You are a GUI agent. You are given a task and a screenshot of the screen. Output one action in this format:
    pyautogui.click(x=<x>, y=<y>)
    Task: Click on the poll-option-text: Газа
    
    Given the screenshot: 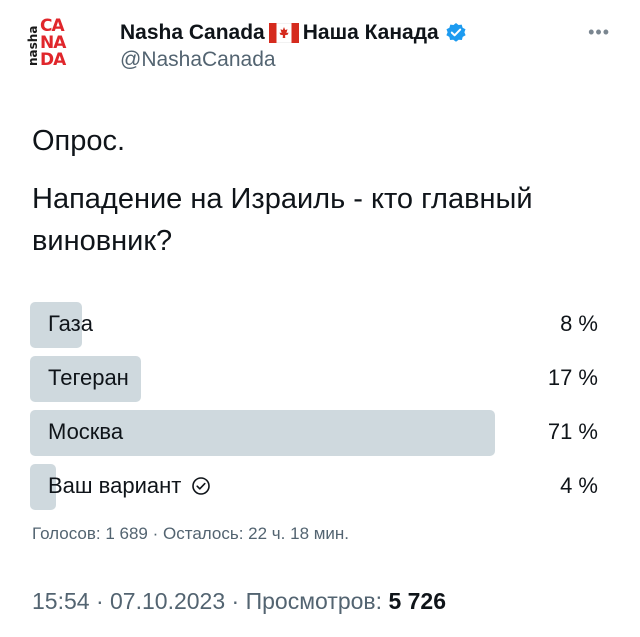 What is the action you would take?
    pyautogui.click(x=70, y=323)
    